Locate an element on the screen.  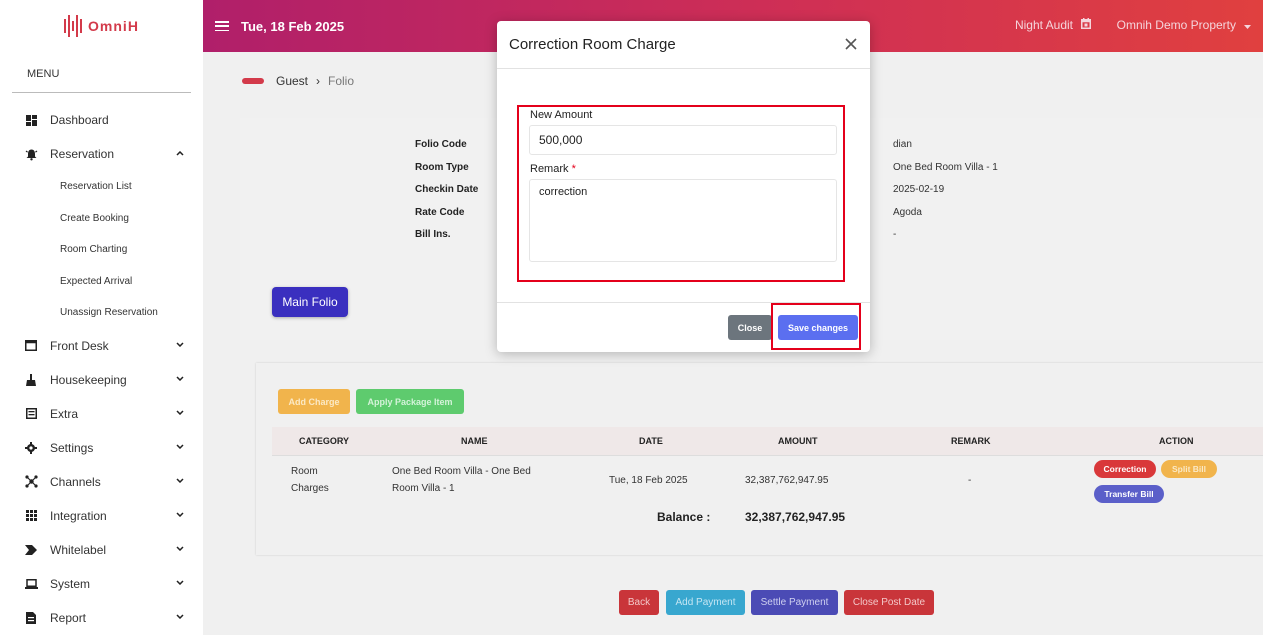
close-icon is located at coordinates (851, 44).